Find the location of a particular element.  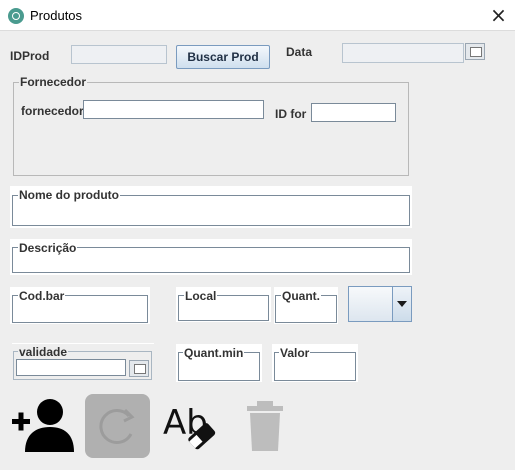

description-label: Descrição is located at coordinates (48, 248).